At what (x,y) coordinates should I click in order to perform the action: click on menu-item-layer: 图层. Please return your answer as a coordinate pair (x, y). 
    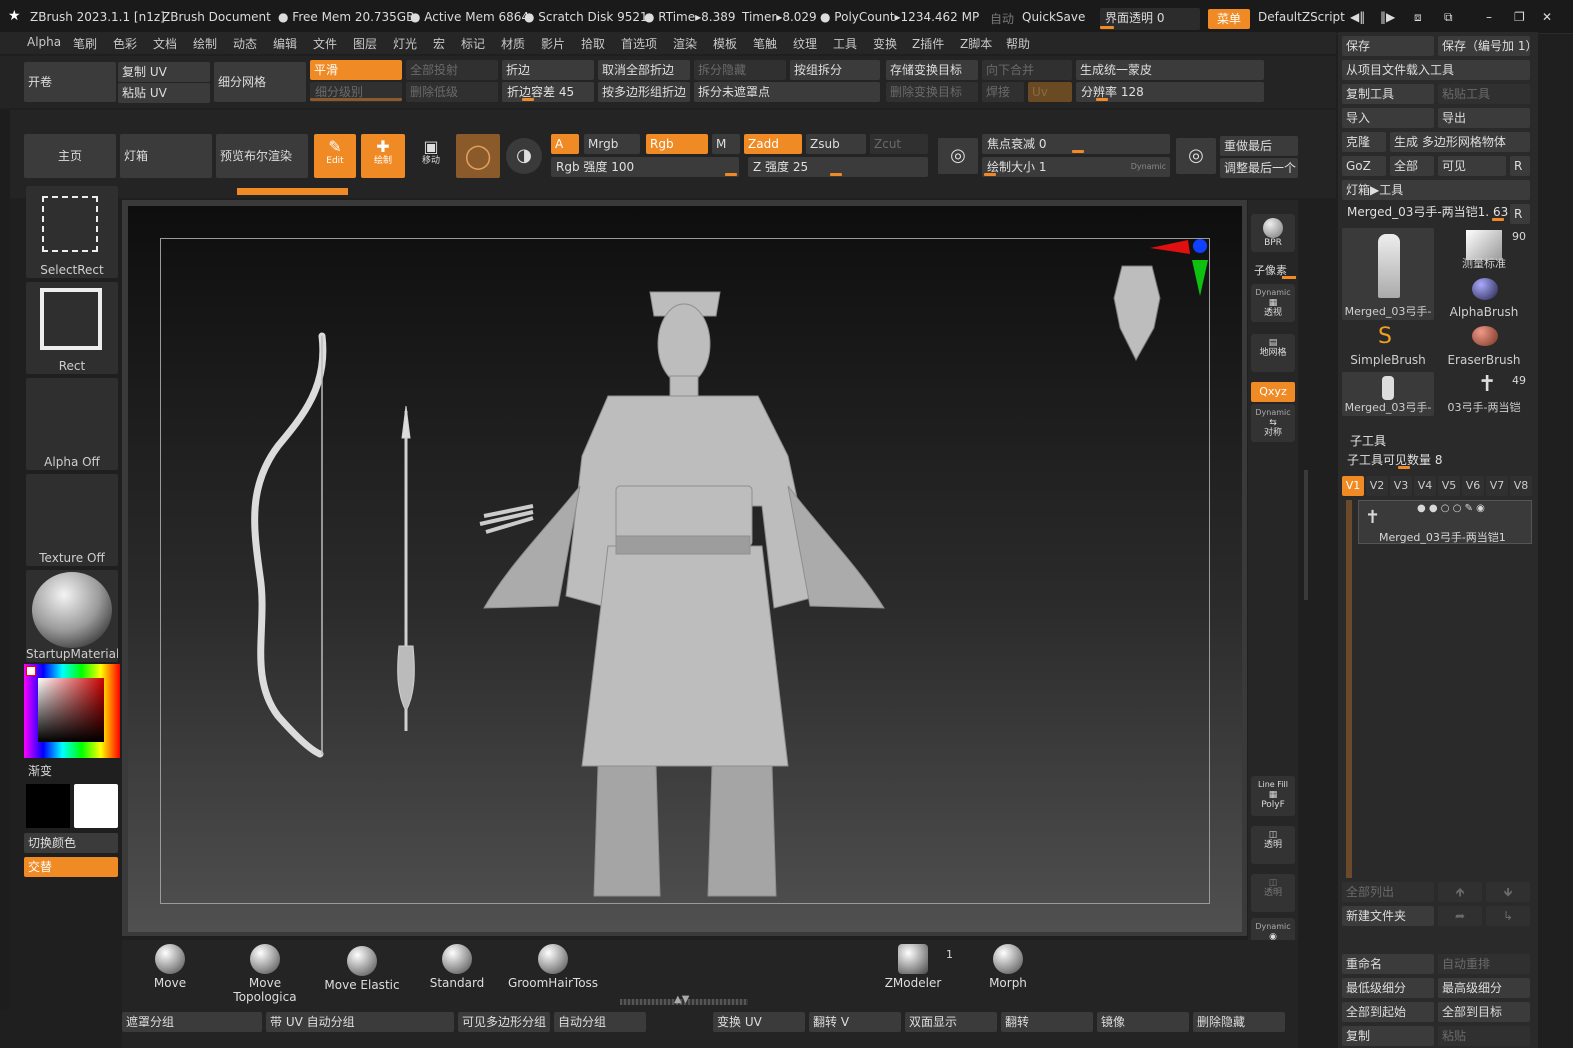
    Looking at the image, I should click on (365, 43).